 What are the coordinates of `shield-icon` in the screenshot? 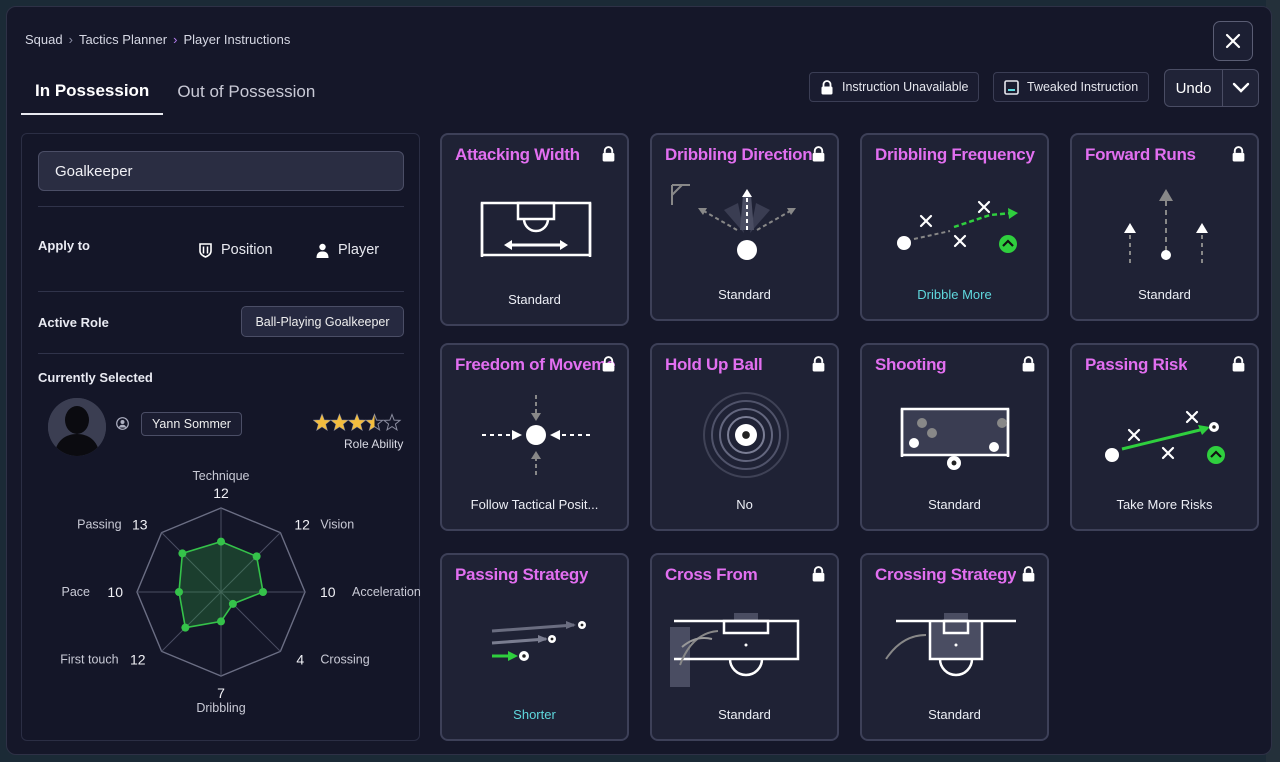 It's located at (205, 250).